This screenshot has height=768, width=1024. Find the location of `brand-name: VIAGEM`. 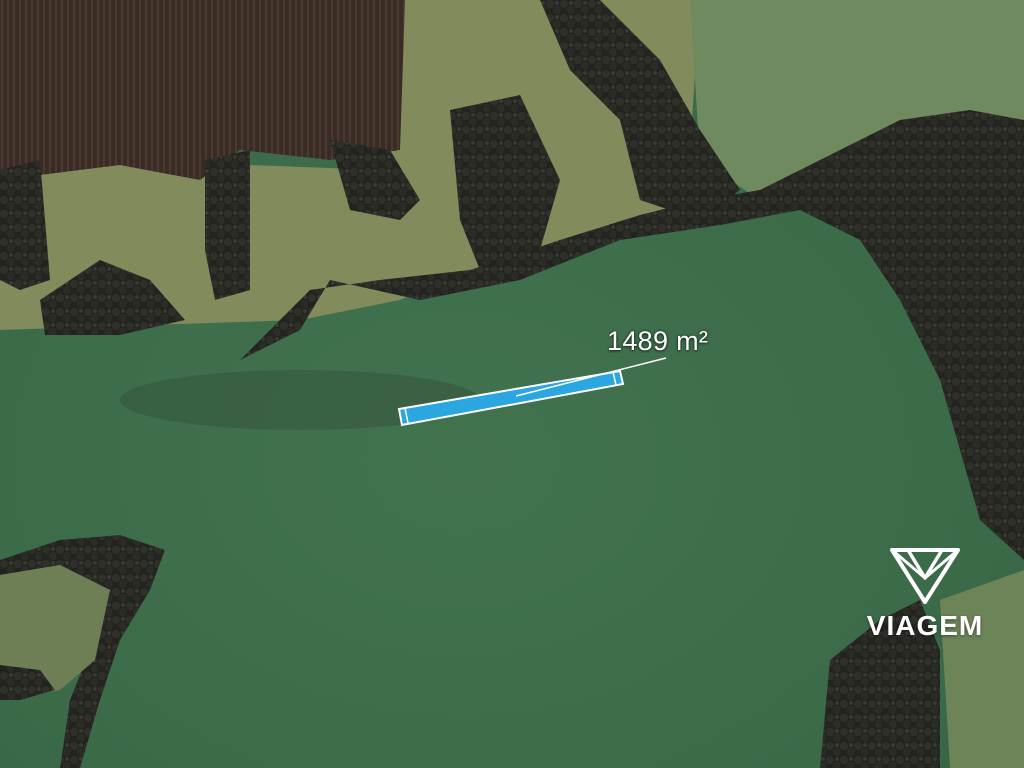

brand-name: VIAGEM is located at coordinates (925, 625).